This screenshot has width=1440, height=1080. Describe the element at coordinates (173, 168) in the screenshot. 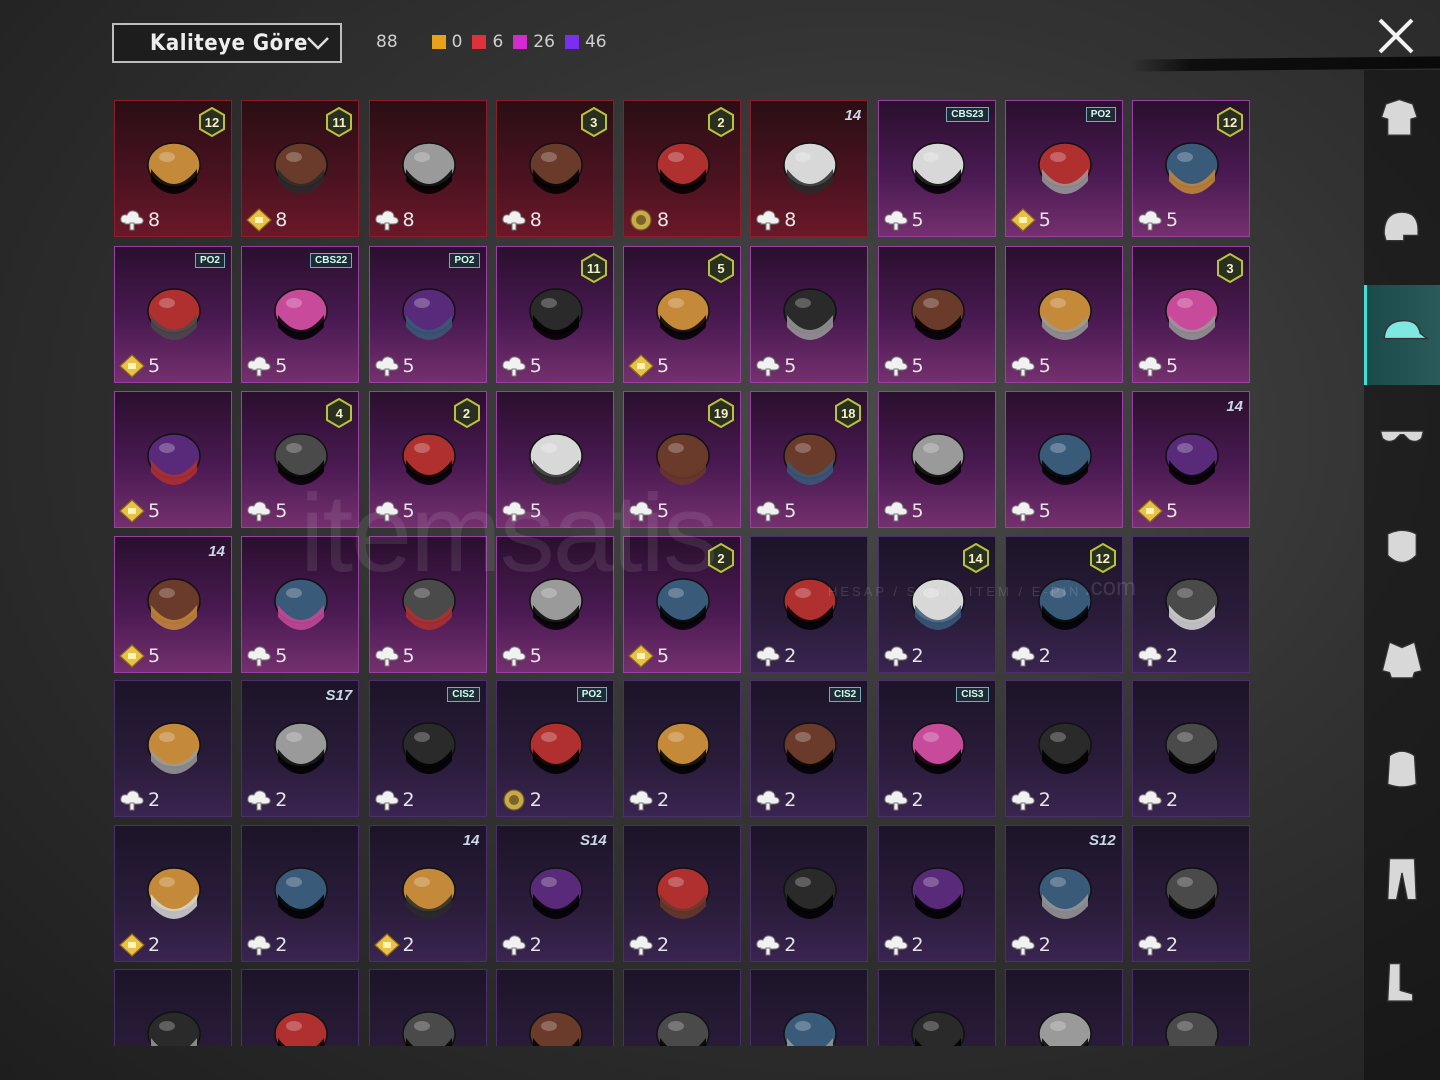

I see `item-tile: 12 8` at that location.